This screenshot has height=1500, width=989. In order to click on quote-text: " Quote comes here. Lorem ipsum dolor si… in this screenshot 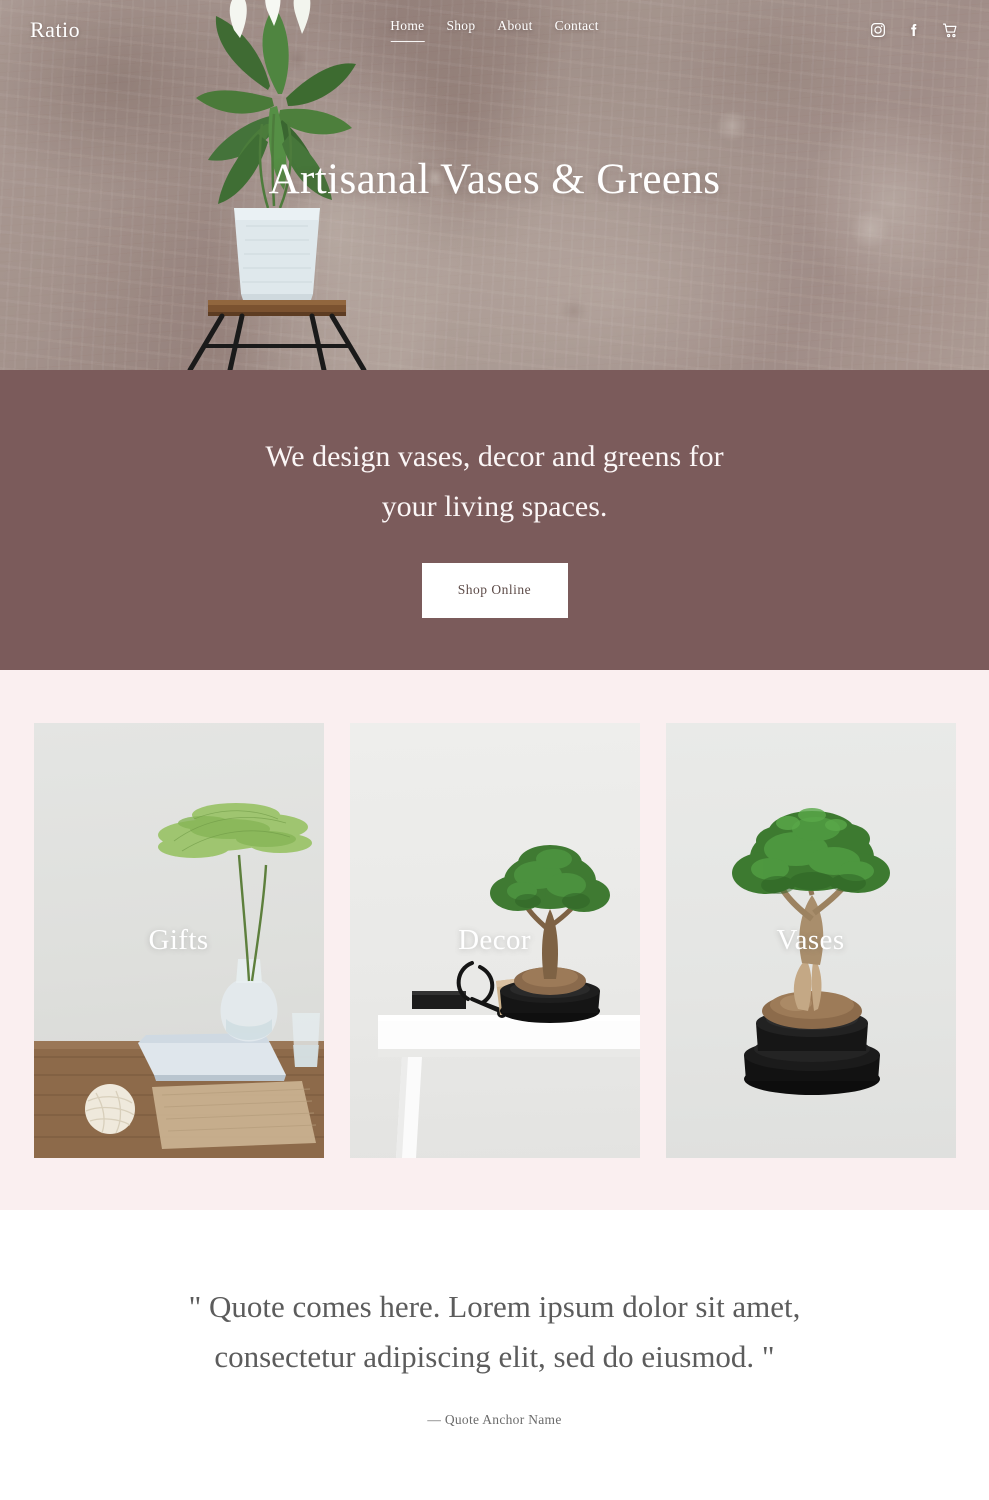, I will do `click(495, 1332)`.